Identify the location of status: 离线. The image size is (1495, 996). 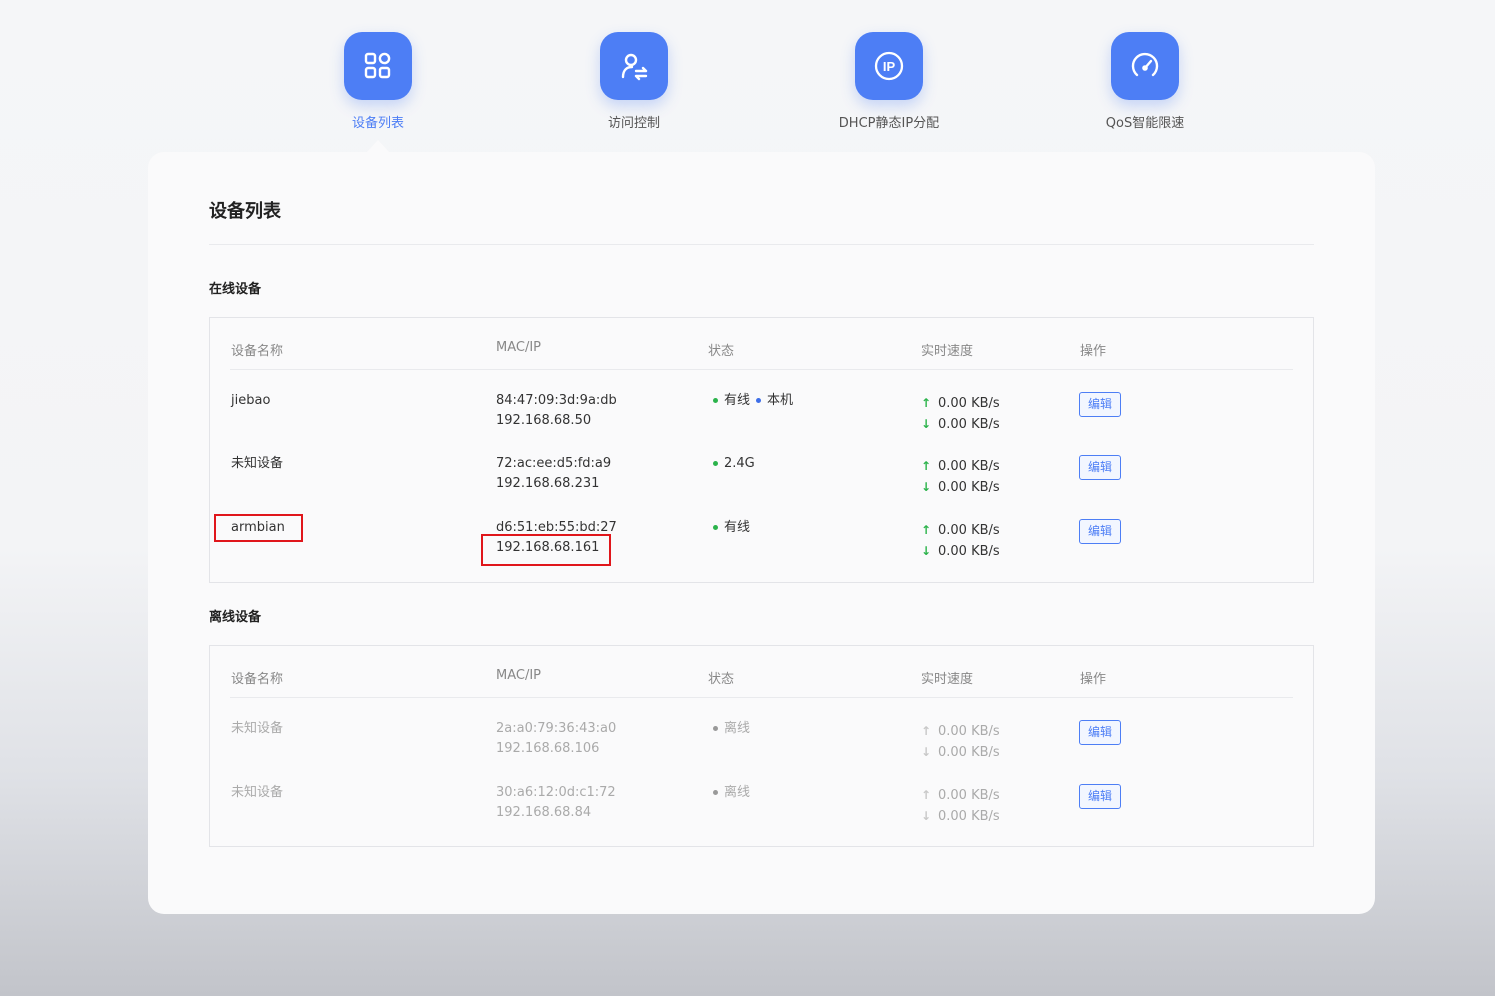
(731, 729).